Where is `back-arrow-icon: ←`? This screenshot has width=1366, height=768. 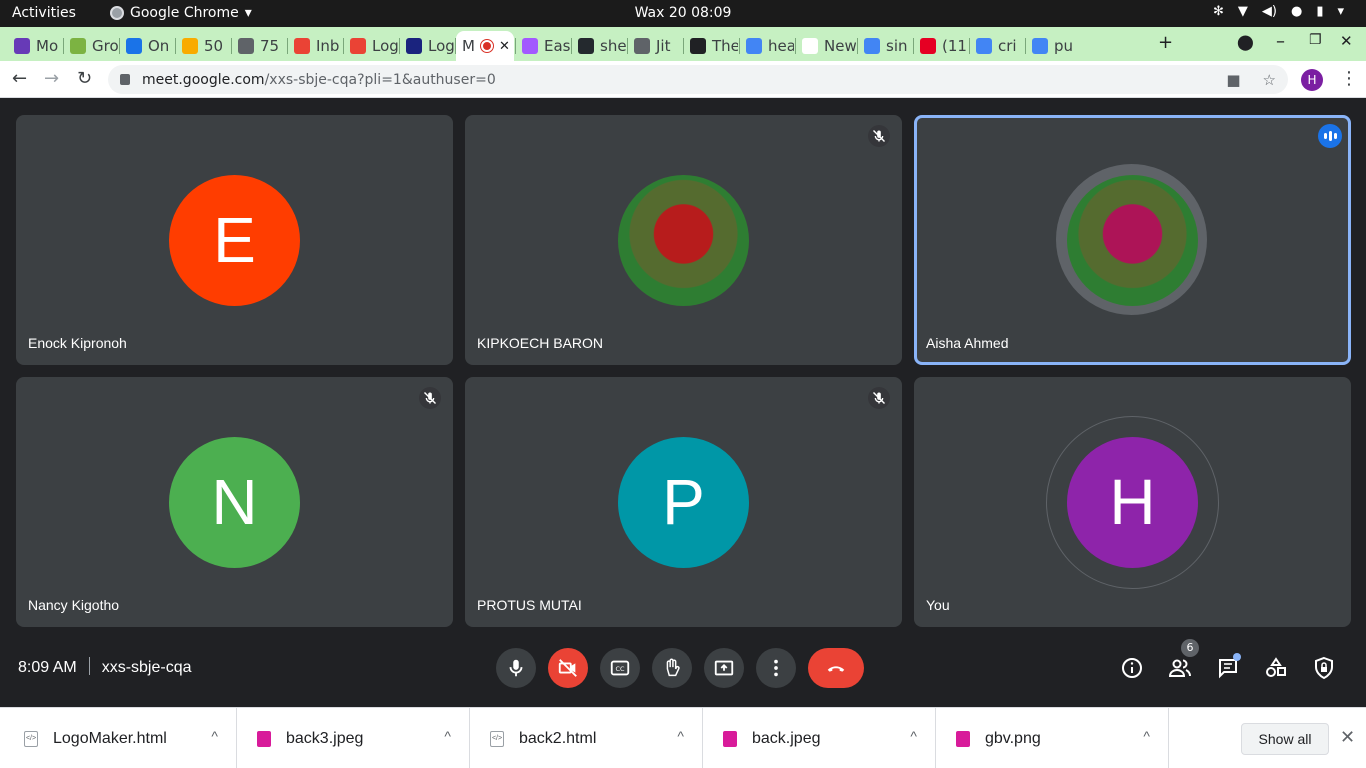
back-arrow-icon: ← is located at coordinates (19, 78).